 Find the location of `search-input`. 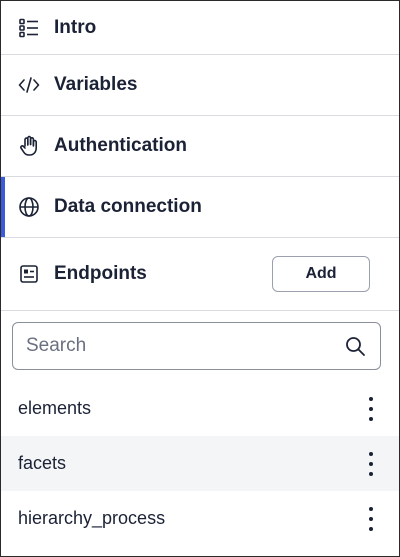

search-input is located at coordinates (196, 346).